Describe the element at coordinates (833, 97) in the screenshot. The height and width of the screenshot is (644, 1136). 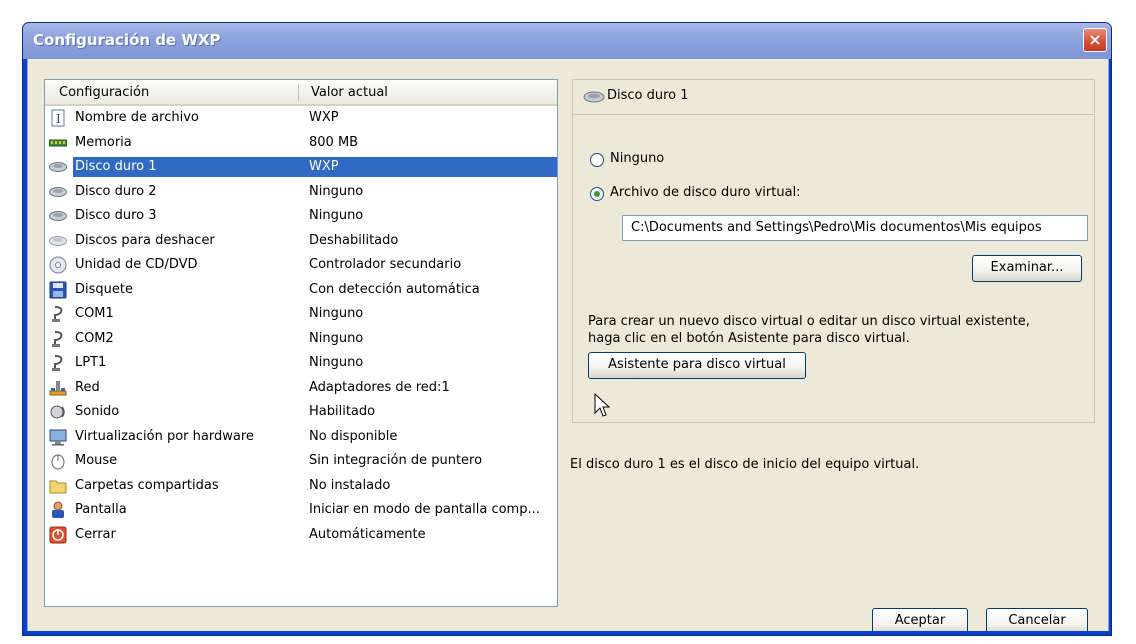
I see `group-header: Disco duro 1` at that location.